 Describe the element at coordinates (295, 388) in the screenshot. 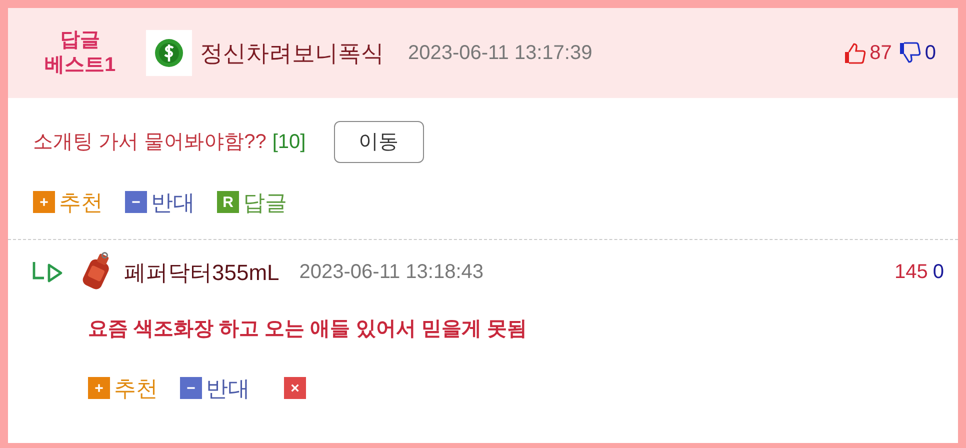

I see `delete-icon: ×` at that location.